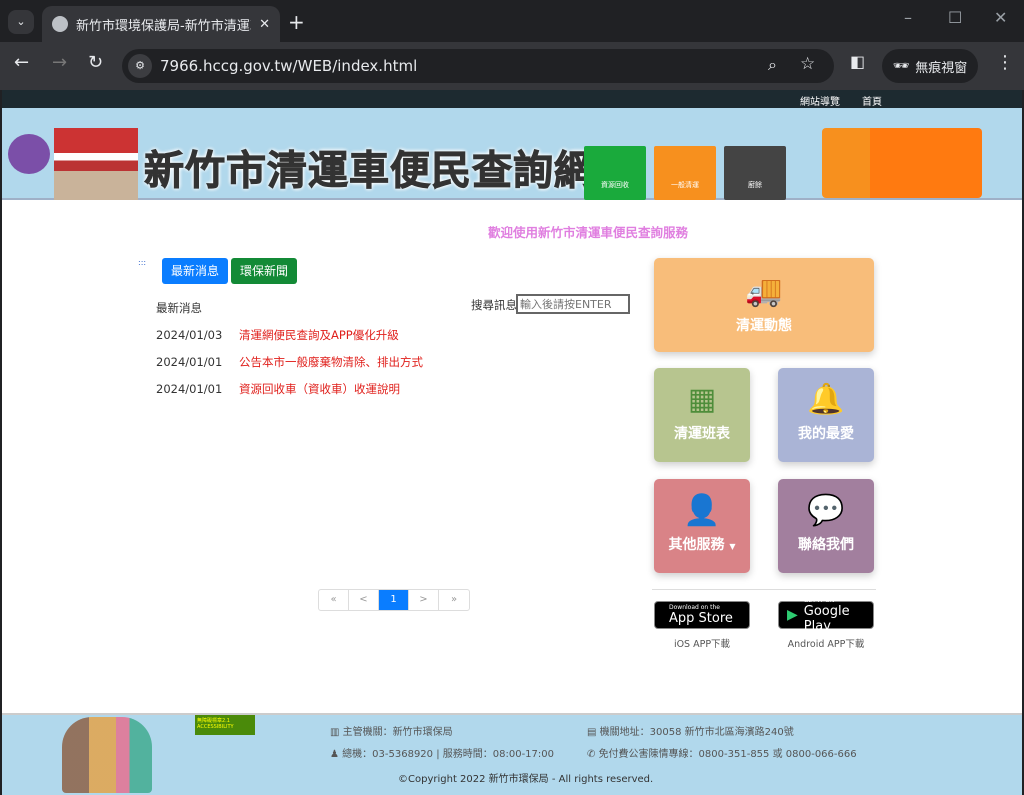  I want to click on incognito-badge: 🕶 無痕視窗, so click(930, 66).